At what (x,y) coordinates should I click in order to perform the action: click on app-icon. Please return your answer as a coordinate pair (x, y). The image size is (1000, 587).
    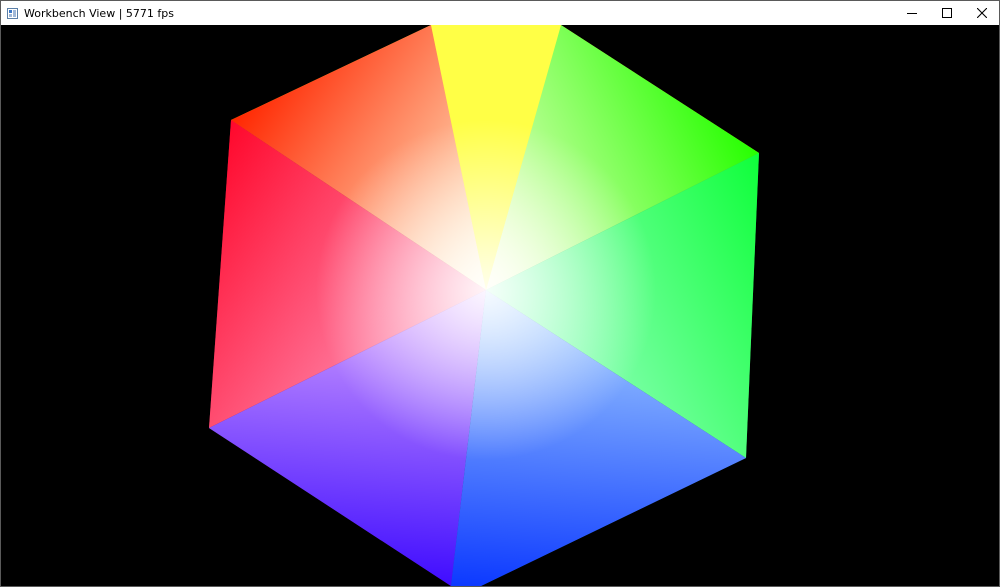
    Looking at the image, I should click on (12, 13).